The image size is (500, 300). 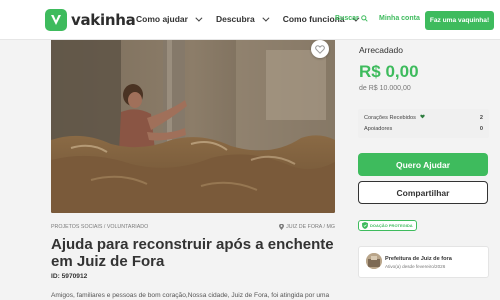 What do you see at coordinates (381, 50) in the screenshot?
I see `raised-label: Arrecadado` at bounding box center [381, 50].